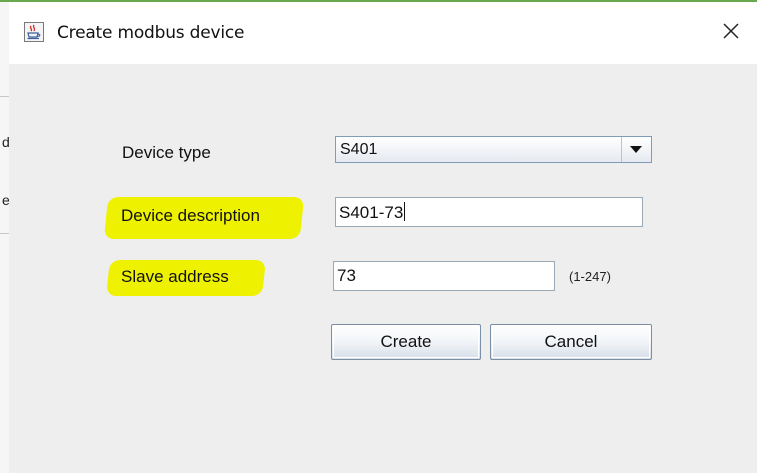  I want to click on chevron-down-icon, so click(636, 149).